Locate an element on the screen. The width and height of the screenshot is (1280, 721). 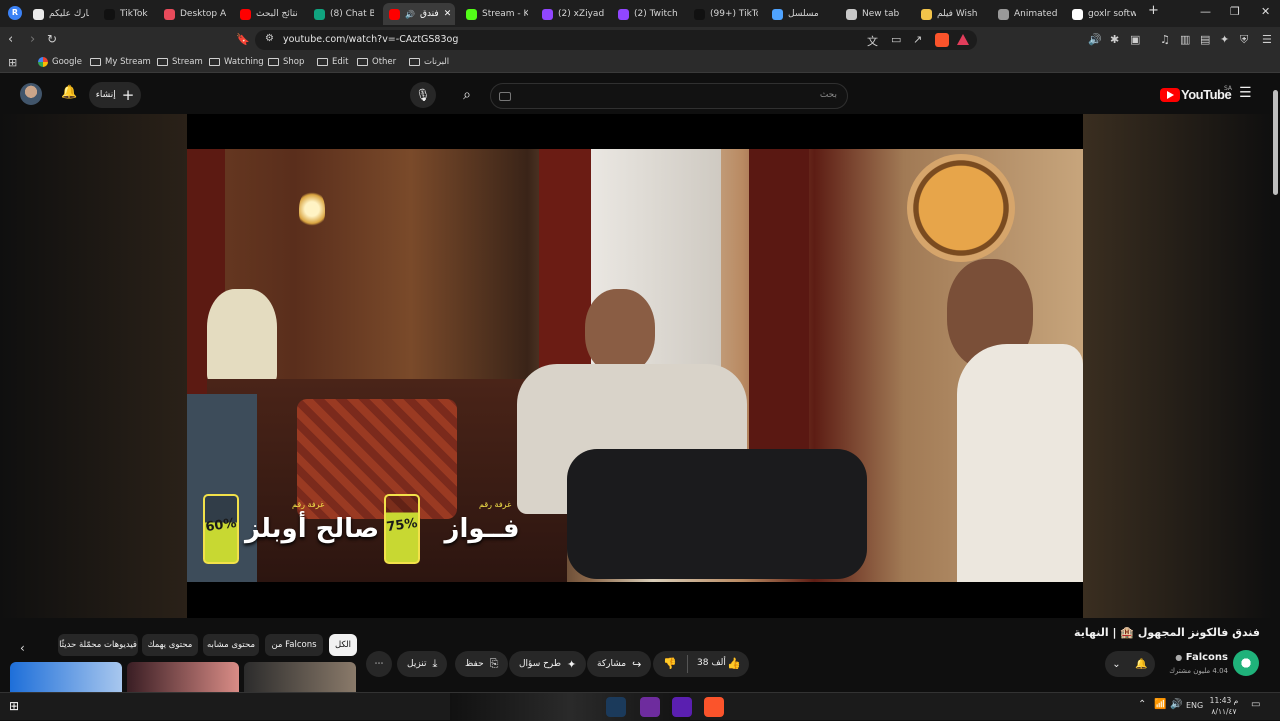
search-icon: ⌕ is located at coordinates (467, 95).